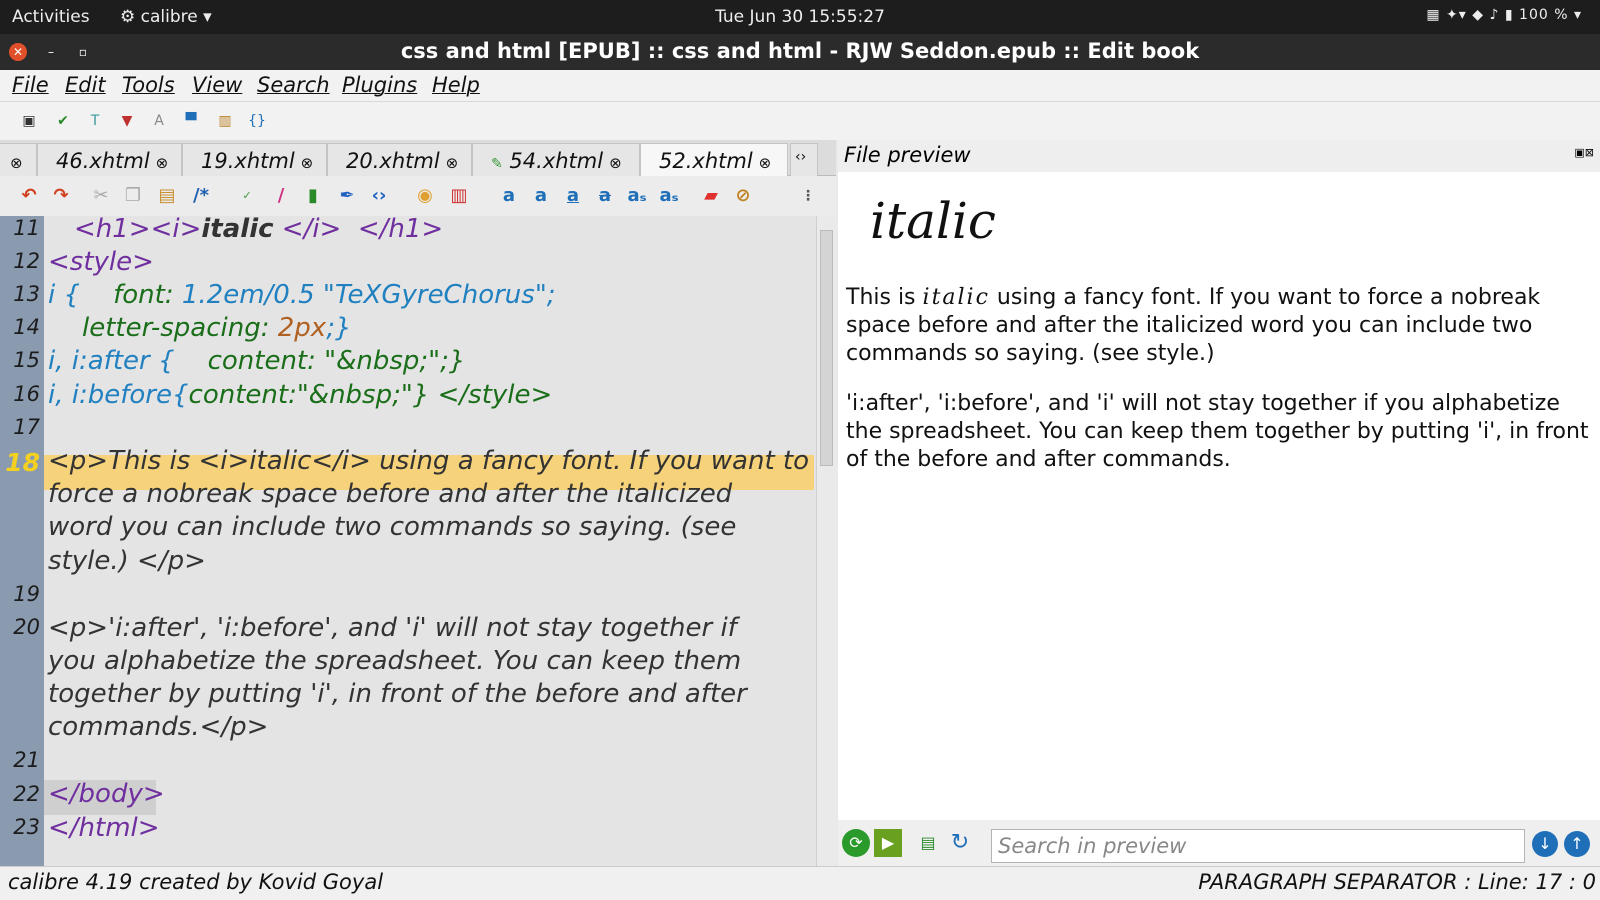  What do you see at coordinates (293, 85) in the screenshot?
I see `menu-search: Search` at bounding box center [293, 85].